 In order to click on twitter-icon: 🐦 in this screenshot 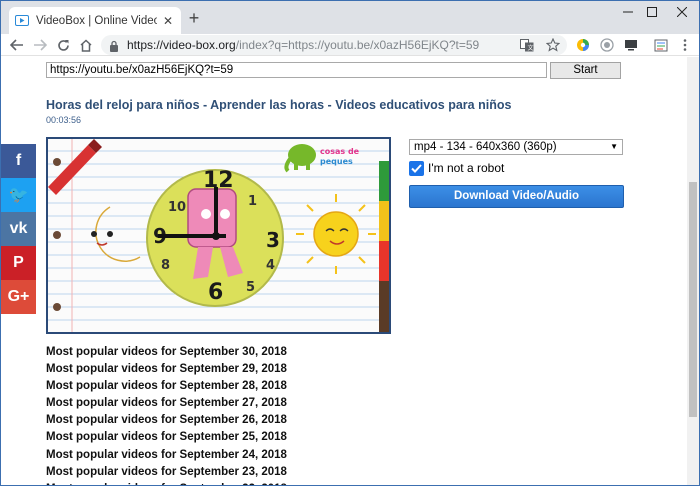, I will do `click(18, 195)`.